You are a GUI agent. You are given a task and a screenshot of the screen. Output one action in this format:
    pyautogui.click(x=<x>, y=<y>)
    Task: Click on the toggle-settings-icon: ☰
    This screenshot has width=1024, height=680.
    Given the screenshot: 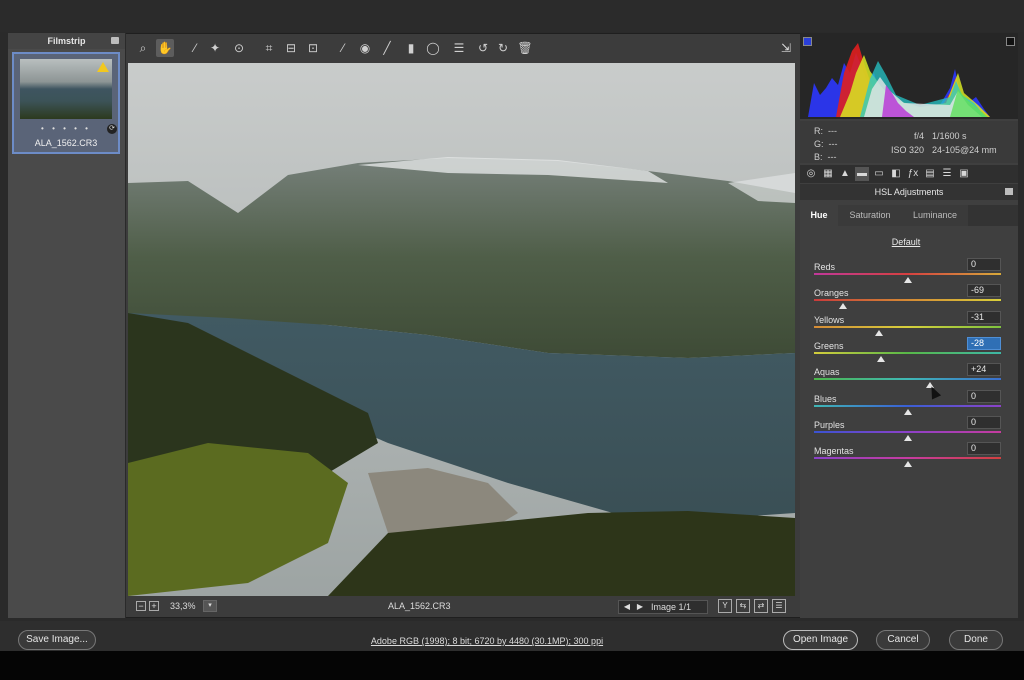 What is the action you would take?
    pyautogui.click(x=779, y=606)
    